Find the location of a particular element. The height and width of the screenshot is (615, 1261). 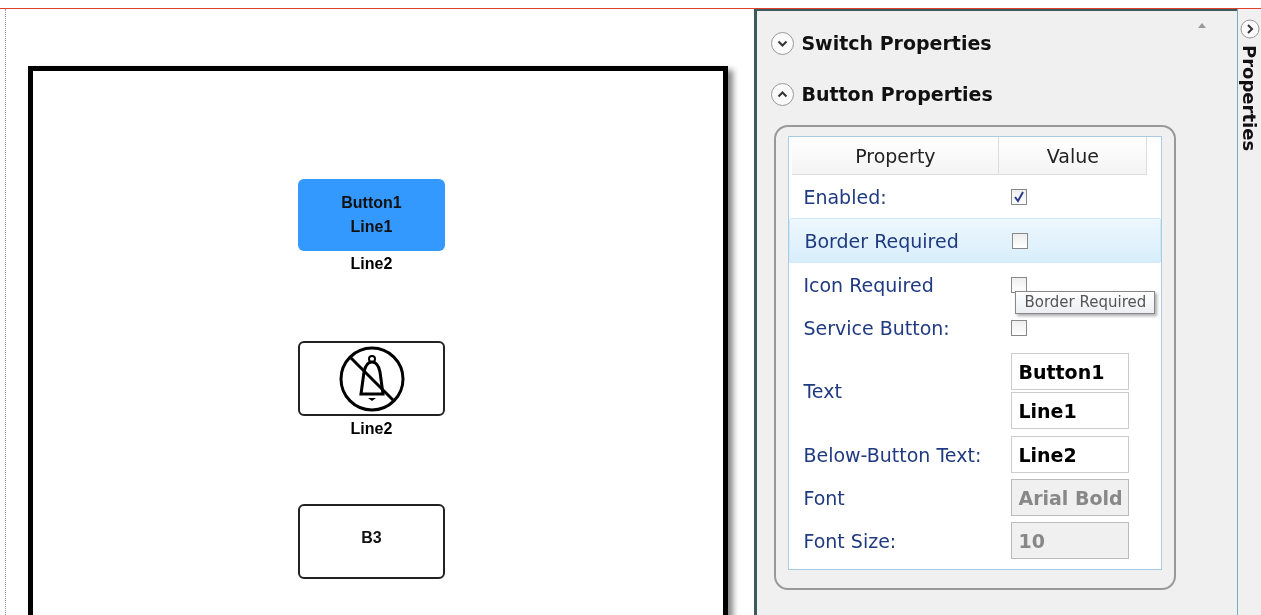

value-field: Button1 is located at coordinates (1070, 371).